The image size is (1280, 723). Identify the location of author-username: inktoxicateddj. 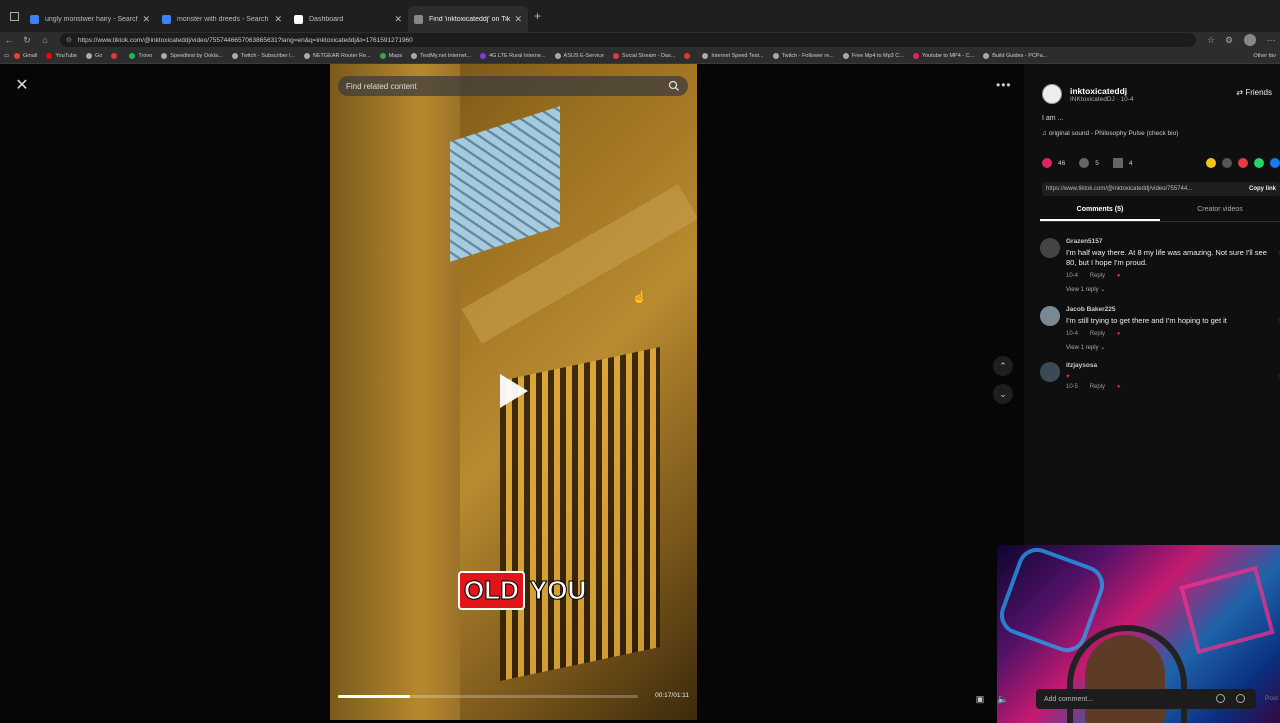
(1102, 91).